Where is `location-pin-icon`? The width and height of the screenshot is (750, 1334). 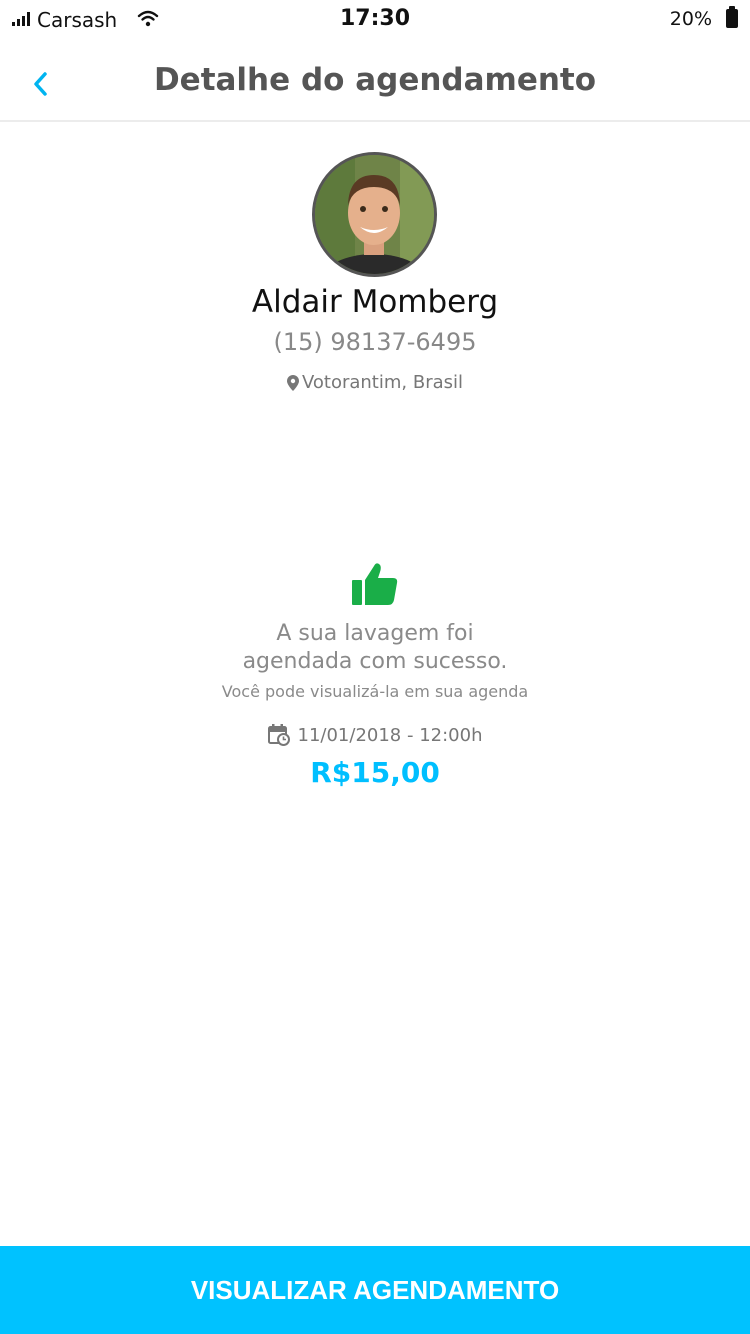 location-pin-icon is located at coordinates (292, 382).